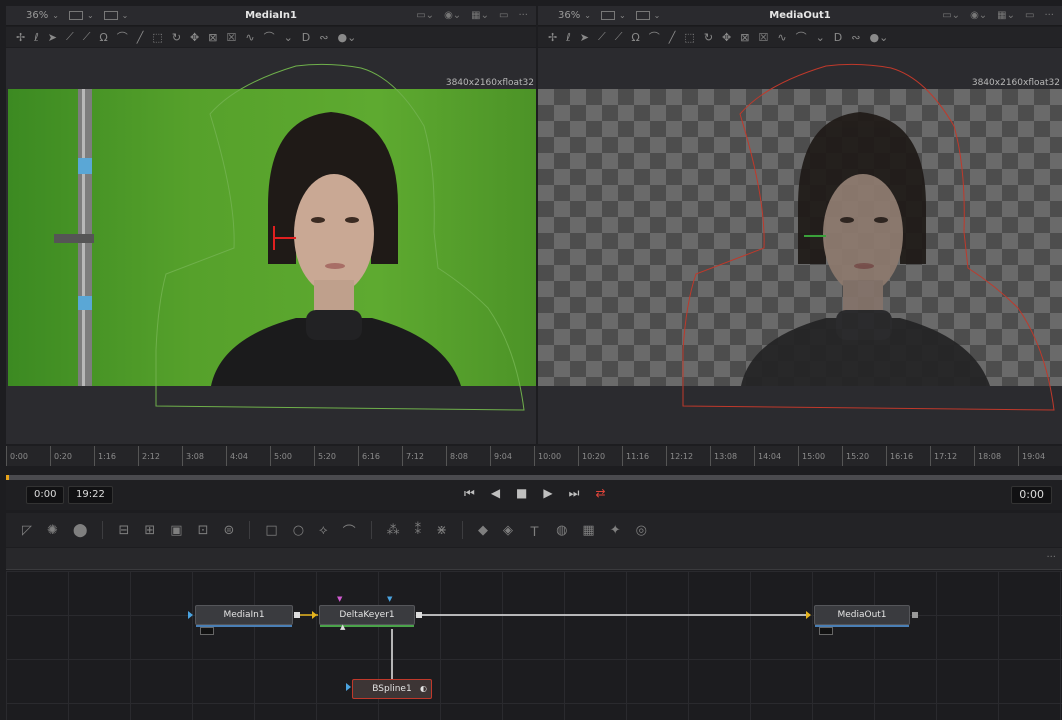 This screenshot has width=1062, height=720. What do you see at coordinates (862, 620) in the screenshot?
I see `node-mediaout1: MediaOut1` at bounding box center [862, 620].